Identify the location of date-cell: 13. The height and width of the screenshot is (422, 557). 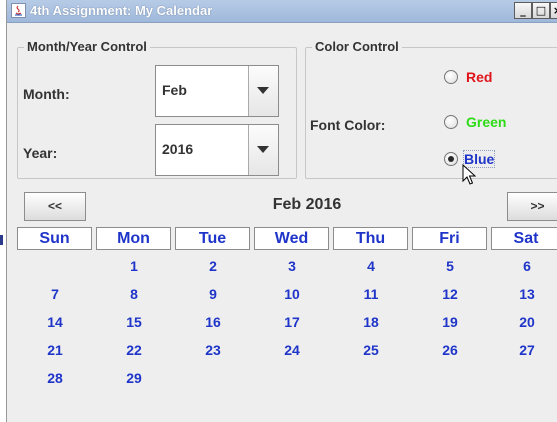
(527, 294).